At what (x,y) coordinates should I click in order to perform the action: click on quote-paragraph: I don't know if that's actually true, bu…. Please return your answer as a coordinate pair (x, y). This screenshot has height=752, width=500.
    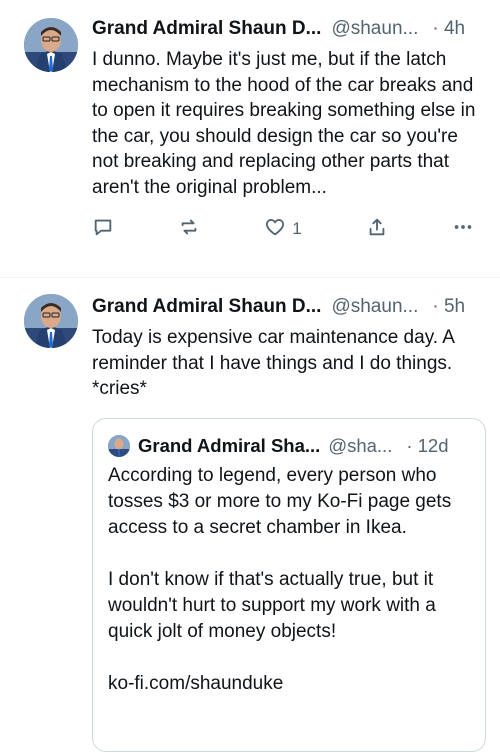
    Looking at the image, I should click on (272, 605).